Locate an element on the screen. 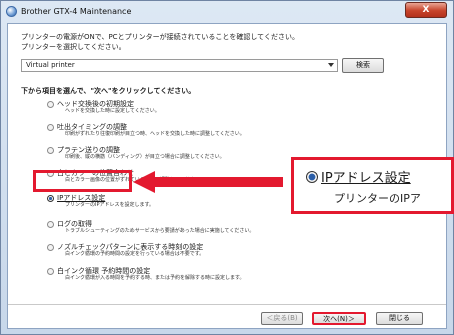 The height and width of the screenshot is (335, 454). intro-line-2: プリンターを選択してください。 is located at coordinates (73, 47).